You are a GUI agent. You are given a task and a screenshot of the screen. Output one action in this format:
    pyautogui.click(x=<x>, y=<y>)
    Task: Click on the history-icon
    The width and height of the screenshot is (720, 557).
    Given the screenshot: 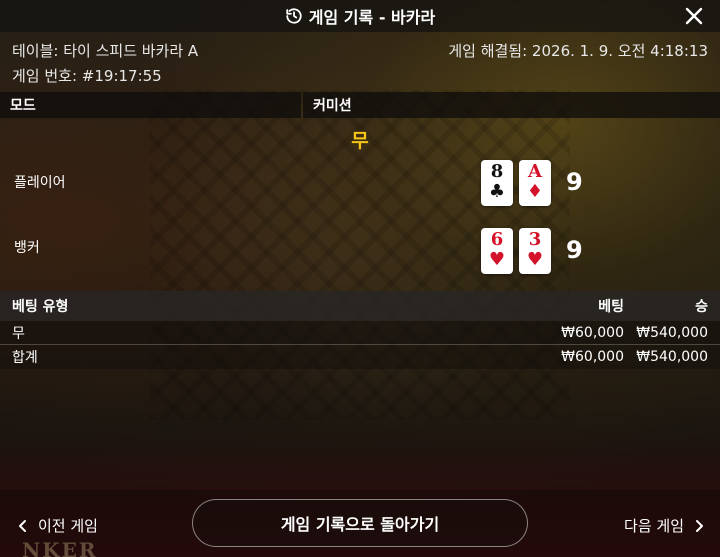 What is the action you would take?
    pyautogui.click(x=294, y=16)
    